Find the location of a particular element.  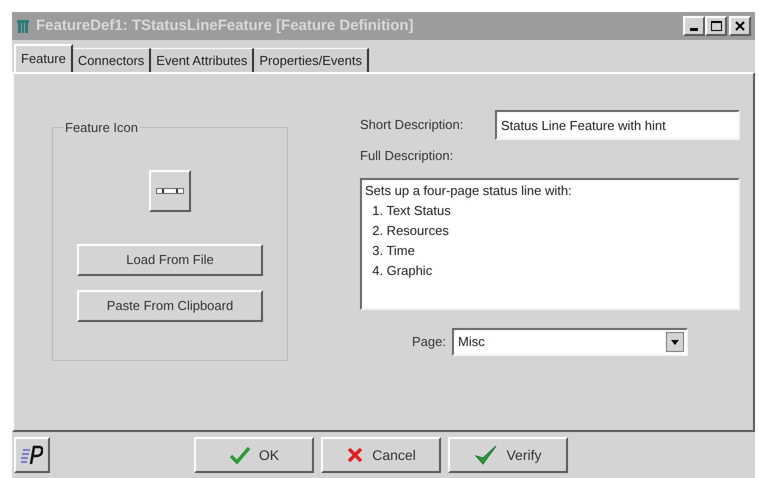

action-button: Paste From Clipboard is located at coordinates (170, 306).